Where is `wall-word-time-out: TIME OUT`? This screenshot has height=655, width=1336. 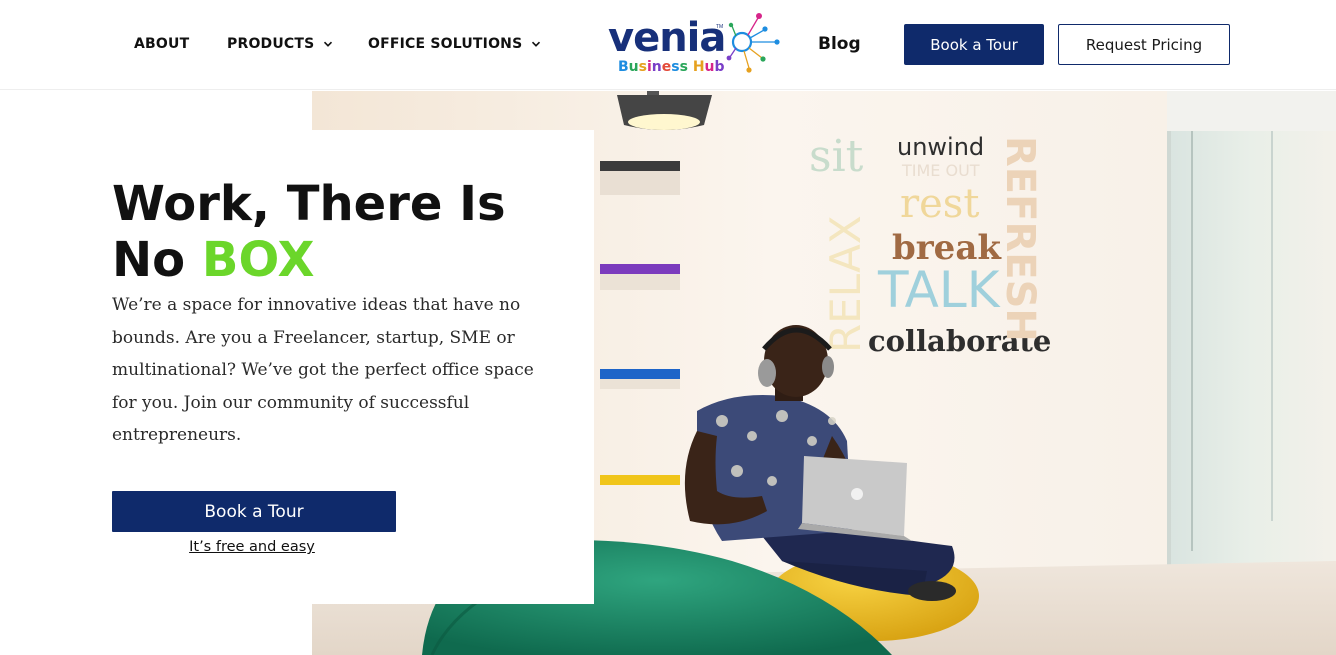
wall-word-time-out: TIME OUT is located at coordinates (940, 170).